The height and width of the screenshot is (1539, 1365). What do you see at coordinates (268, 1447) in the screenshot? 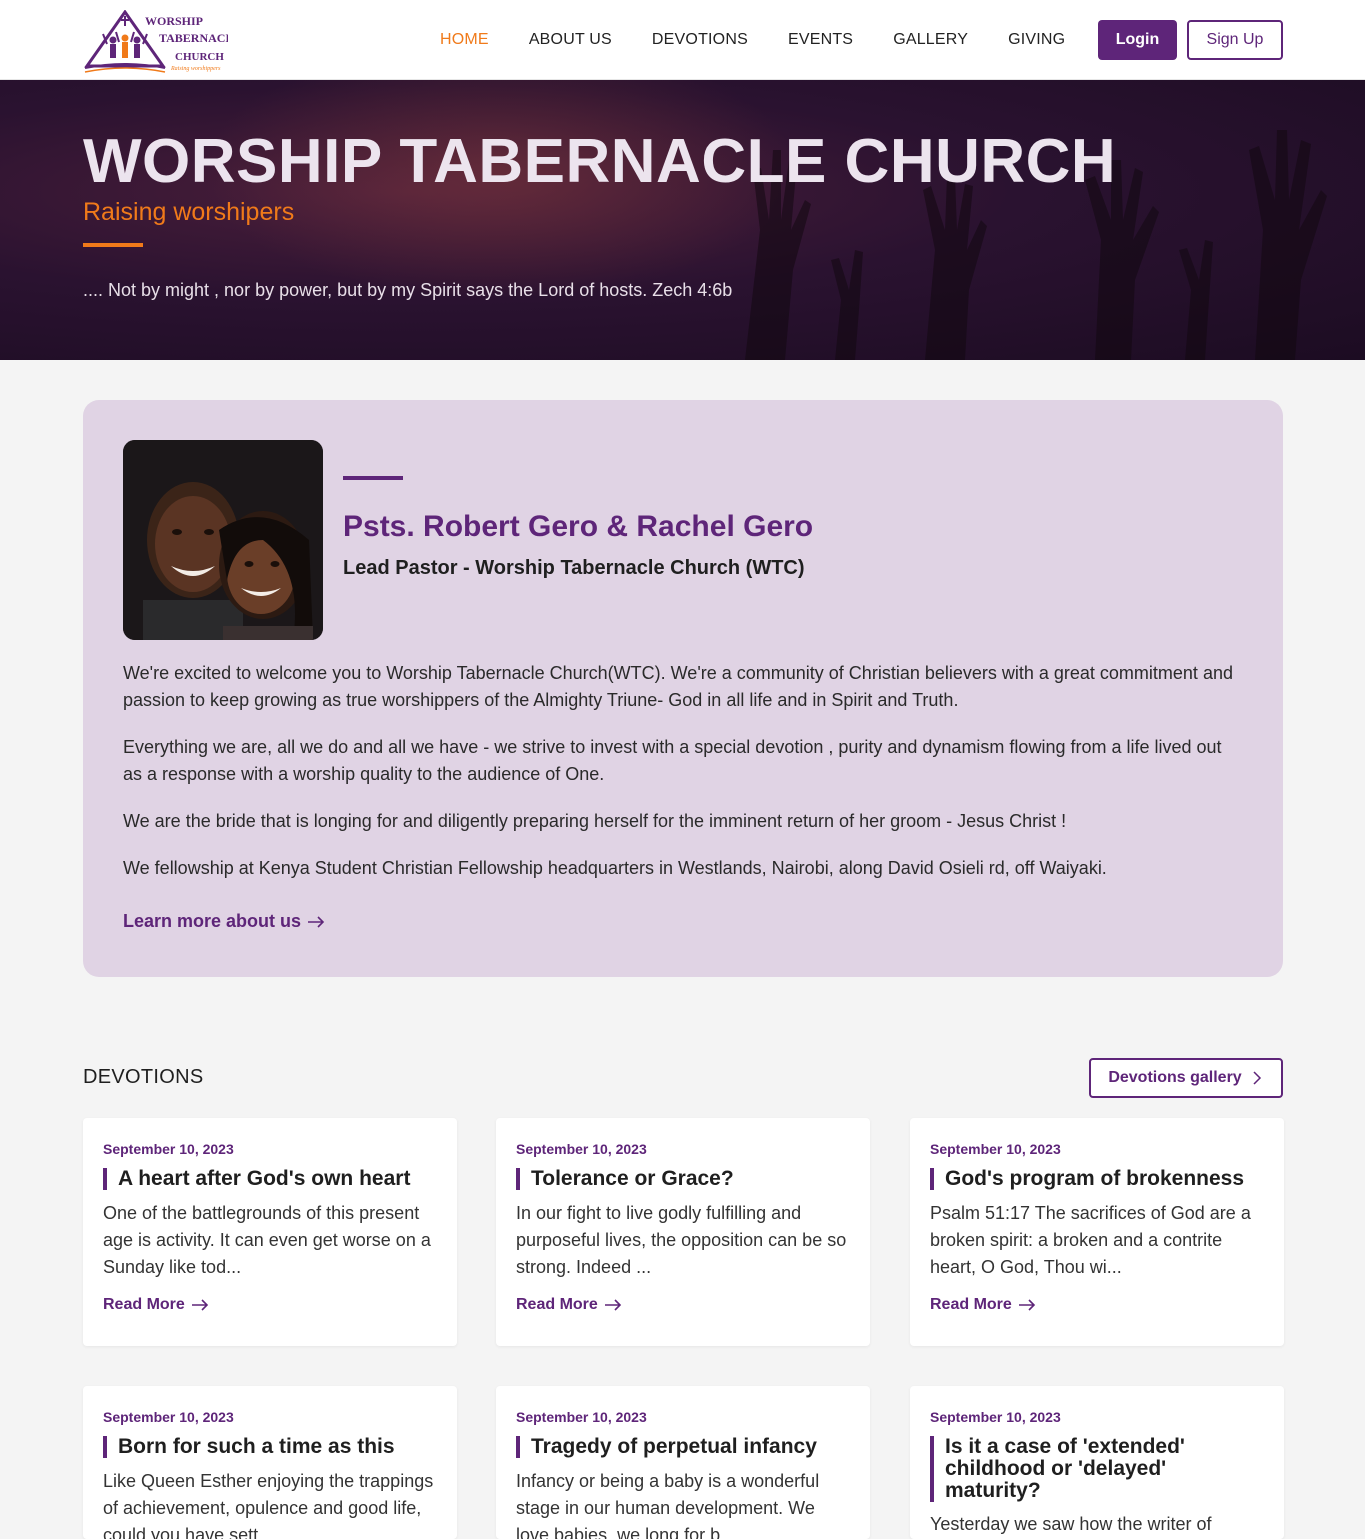
I see `devotion-title: Born for such a time as this` at bounding box center [268, 1447].